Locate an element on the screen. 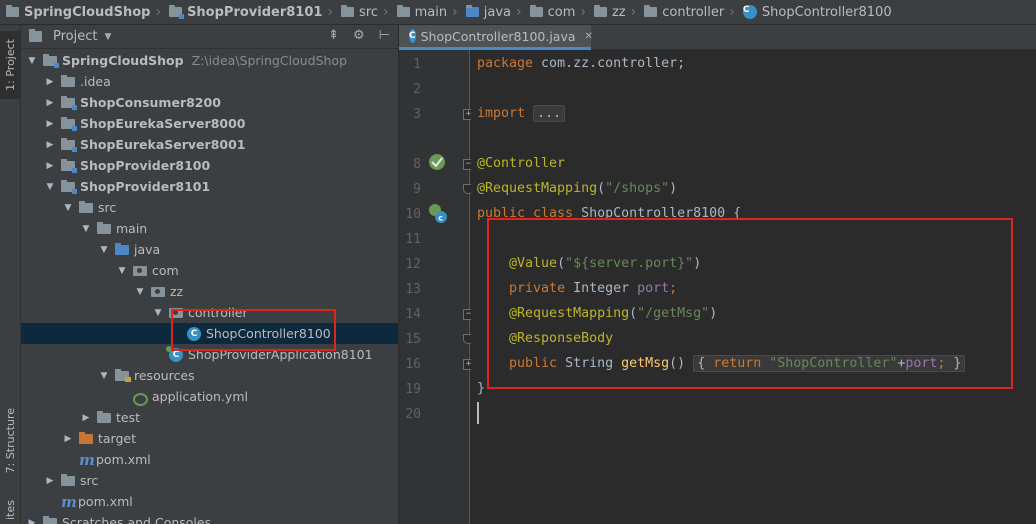 This screenshot has height=524, width=1036. module-icon is located at coordinates (177, 12).